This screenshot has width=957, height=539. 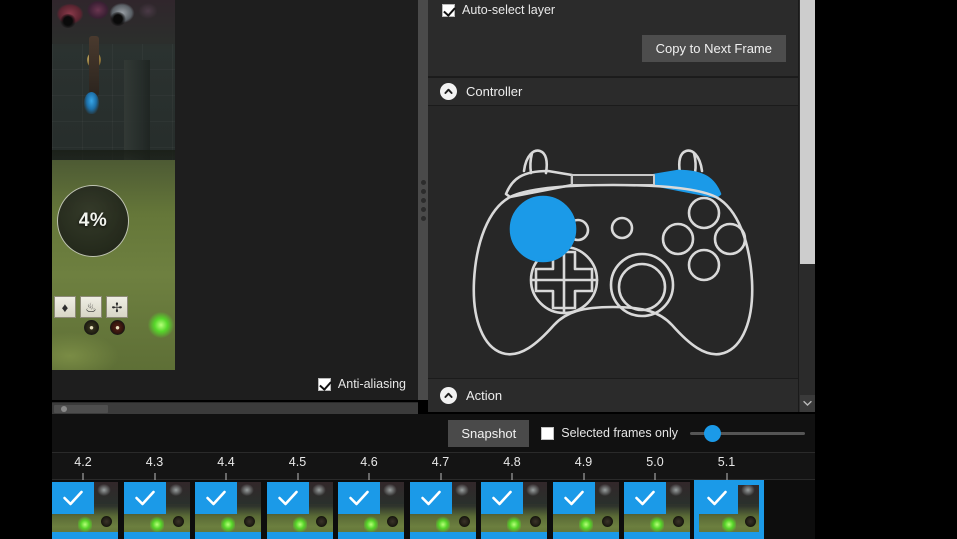 I want to click on ruler-tick-label: 4.4, so click(x=226, y=462).